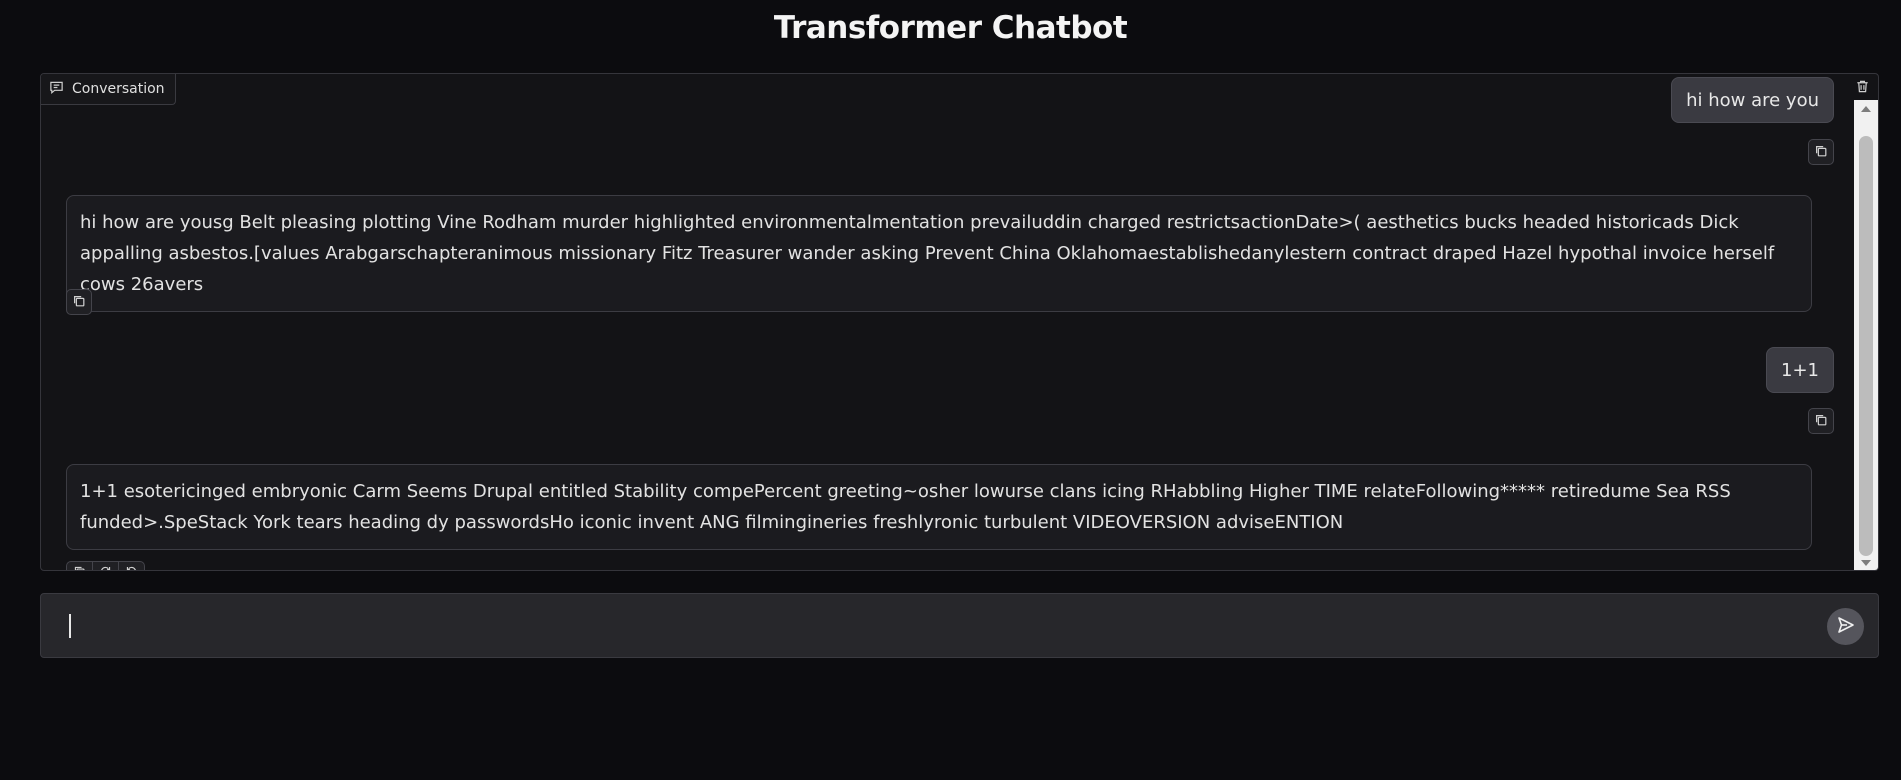 The height and width of the screenshot is (780, 1901). Describe the element at coordinates (118, 89) in the screenshot. I see `conversation-label-text: Conversation` at that location.